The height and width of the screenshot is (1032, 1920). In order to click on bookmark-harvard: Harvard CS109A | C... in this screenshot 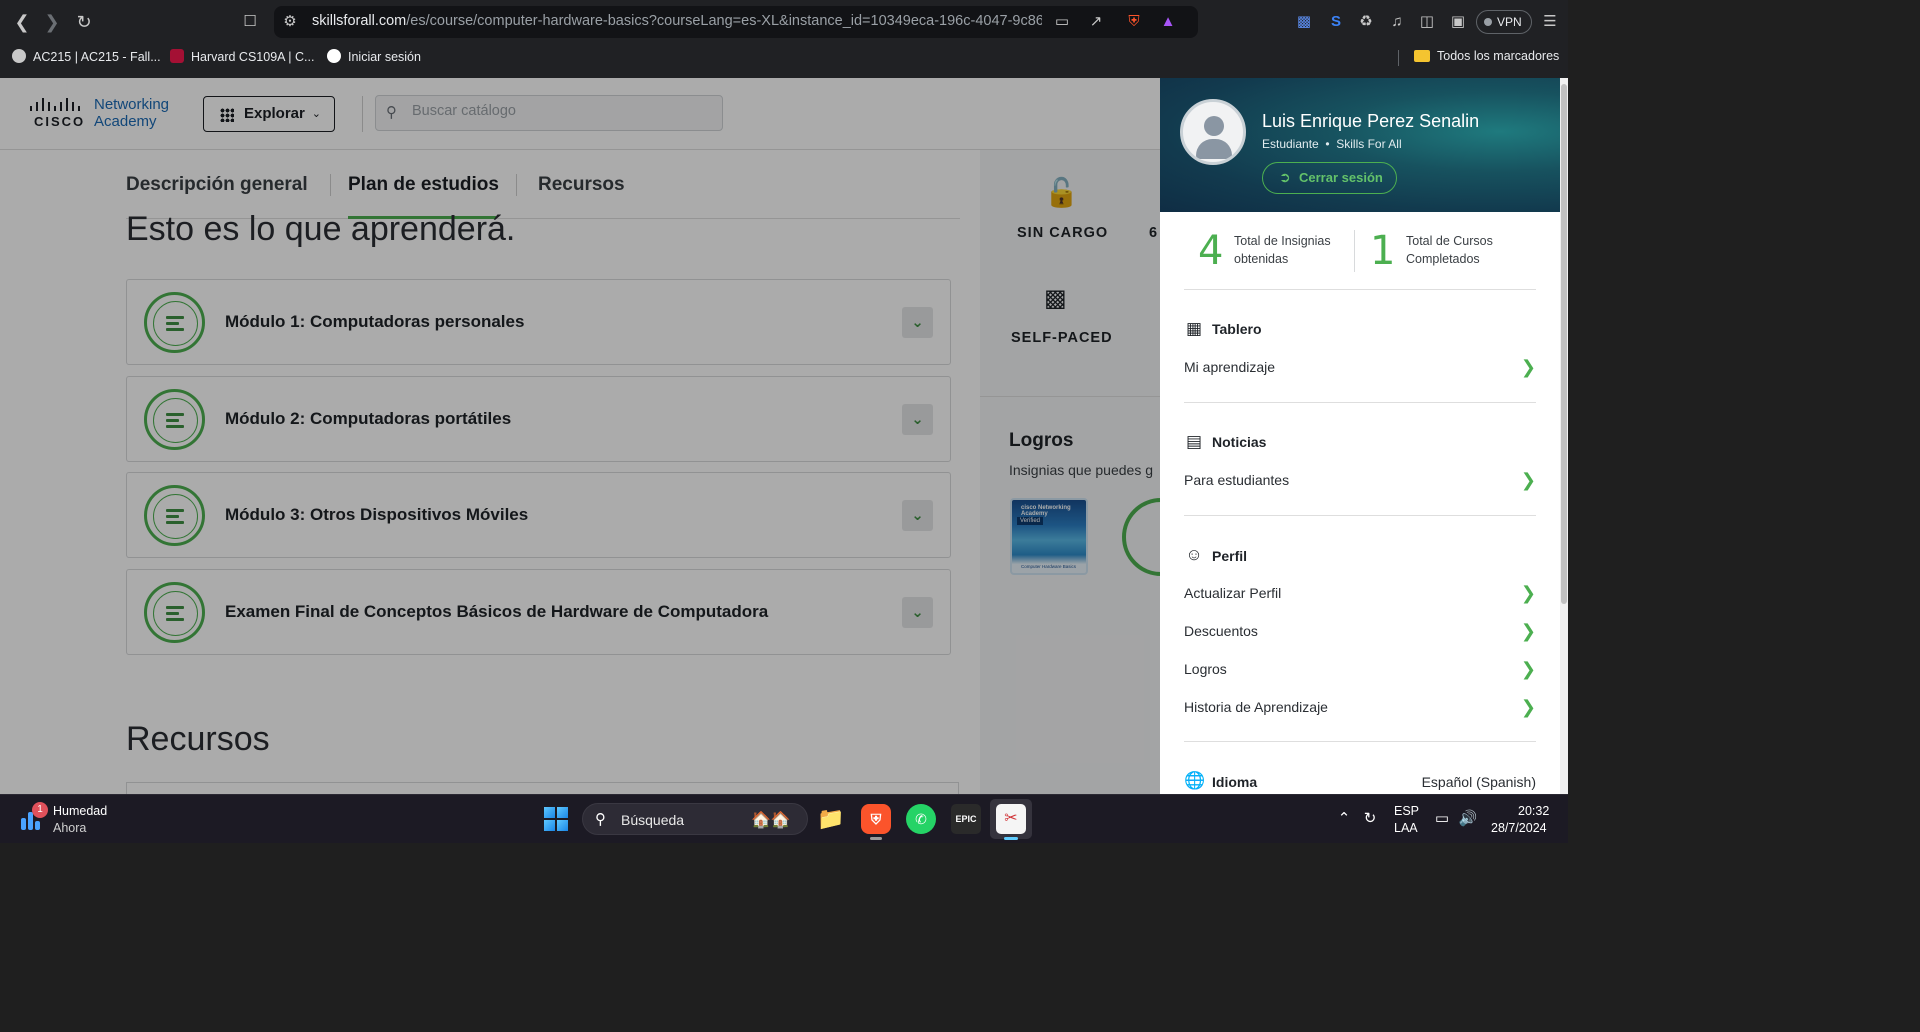, I will do `click(242, 56)`.